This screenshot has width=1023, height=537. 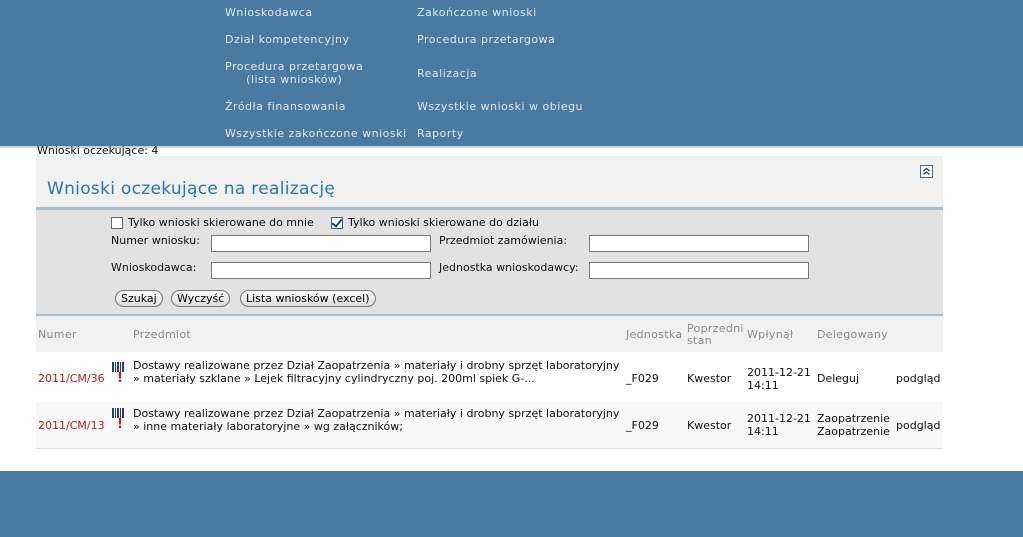 I want to click on checkbox-mine-row: Tylko wnioski skierowane do mnie, so click(x=212, y=222).